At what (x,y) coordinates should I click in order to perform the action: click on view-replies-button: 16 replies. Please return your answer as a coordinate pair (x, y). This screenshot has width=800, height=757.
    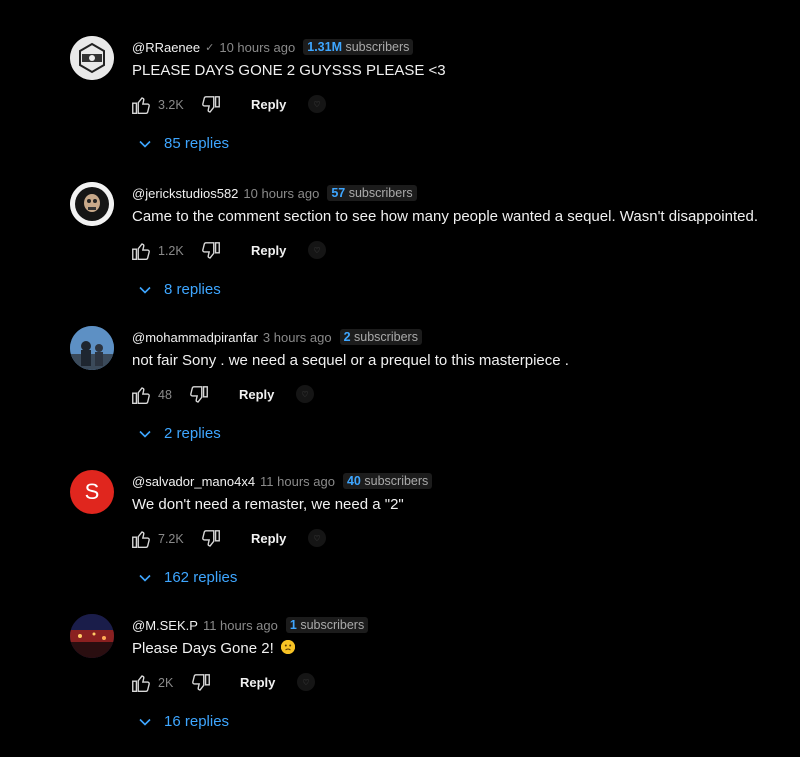
    Looking at the image, I should click on (183, 721).